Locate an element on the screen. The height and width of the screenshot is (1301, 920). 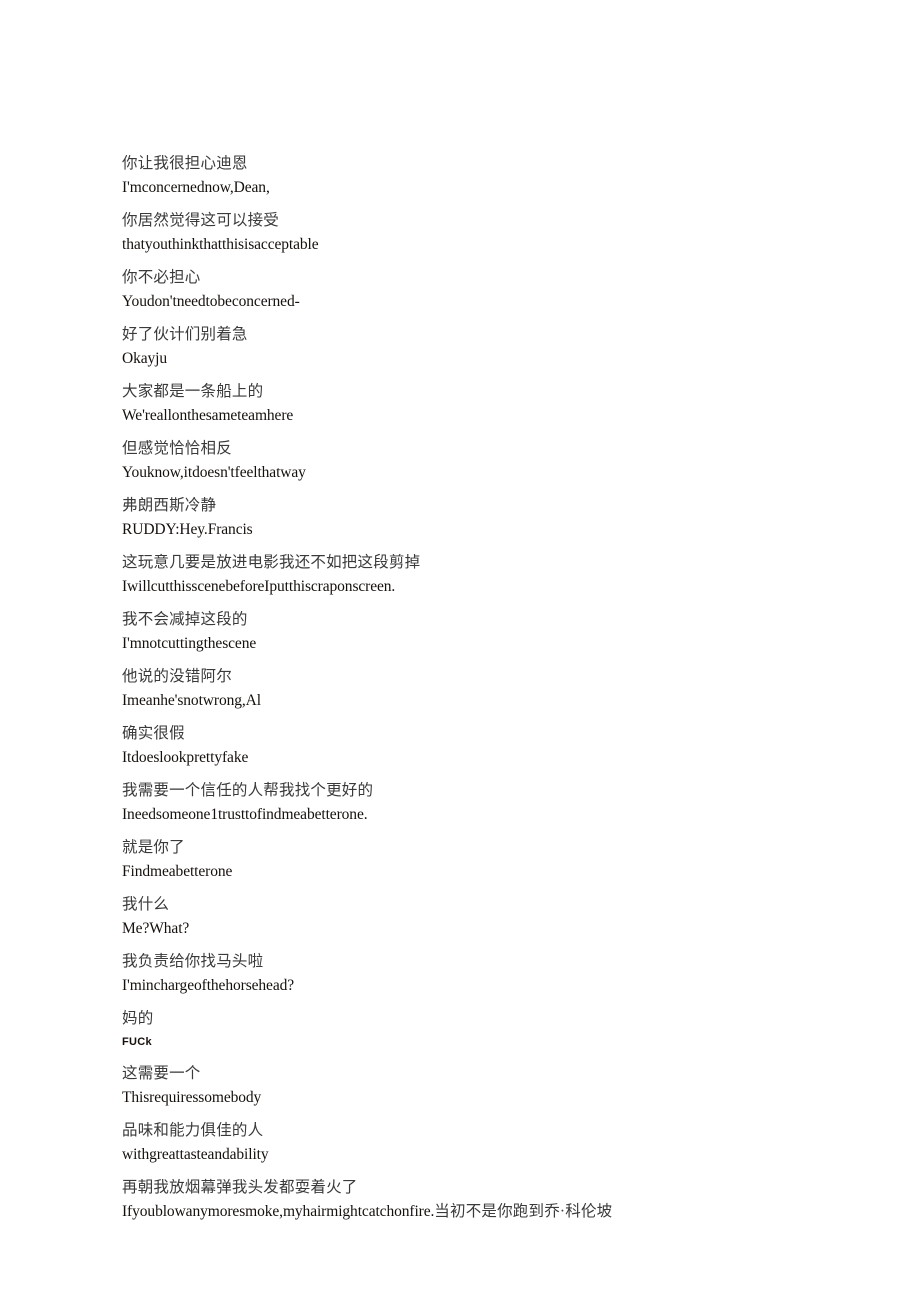
subtitle-line-zh: 再朝我放烟幕弹我头发都耍着火了 is located at coordinates (240, 1187).